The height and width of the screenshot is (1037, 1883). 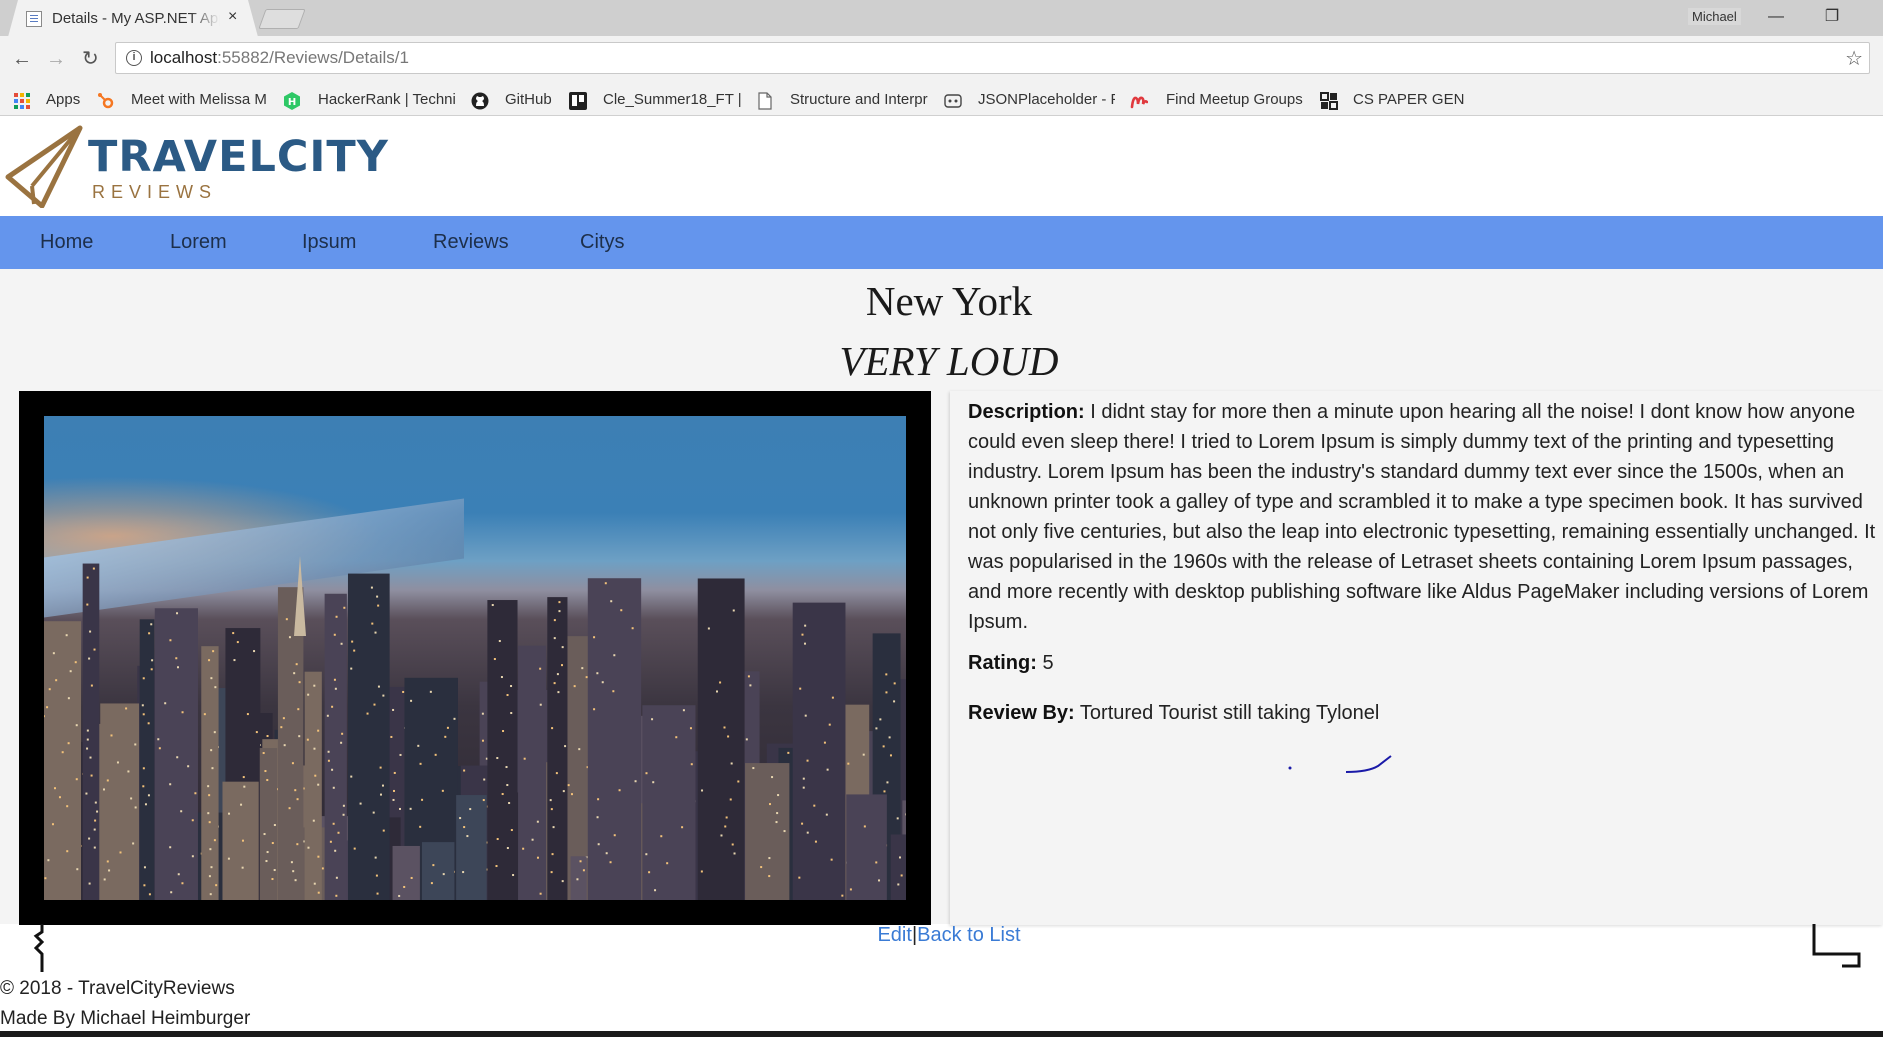 What do you see at coordinates (34, 19) in the screenshot?
I see `page-favicon-icon` at bounding box center [34, 19].